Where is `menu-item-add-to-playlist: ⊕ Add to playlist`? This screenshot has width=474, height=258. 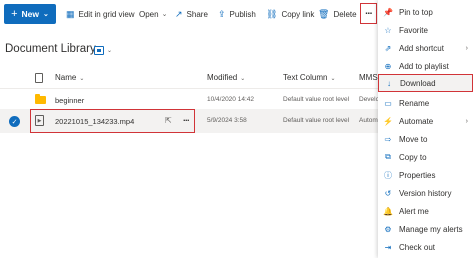 menu-item-add-to-playlist: ⊕ Add to playlist is located at coordinates (426, 66).